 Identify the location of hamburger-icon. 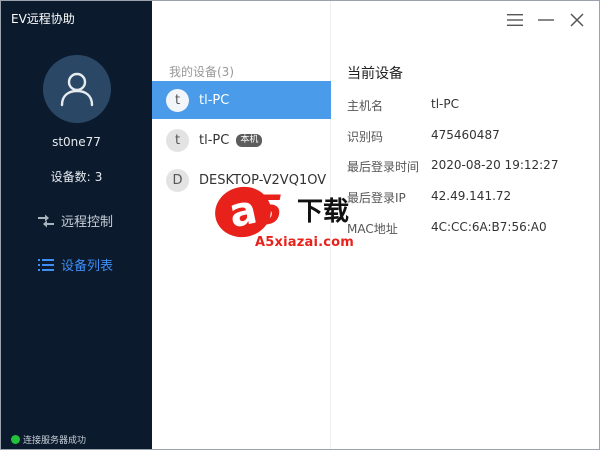
(515, 20).